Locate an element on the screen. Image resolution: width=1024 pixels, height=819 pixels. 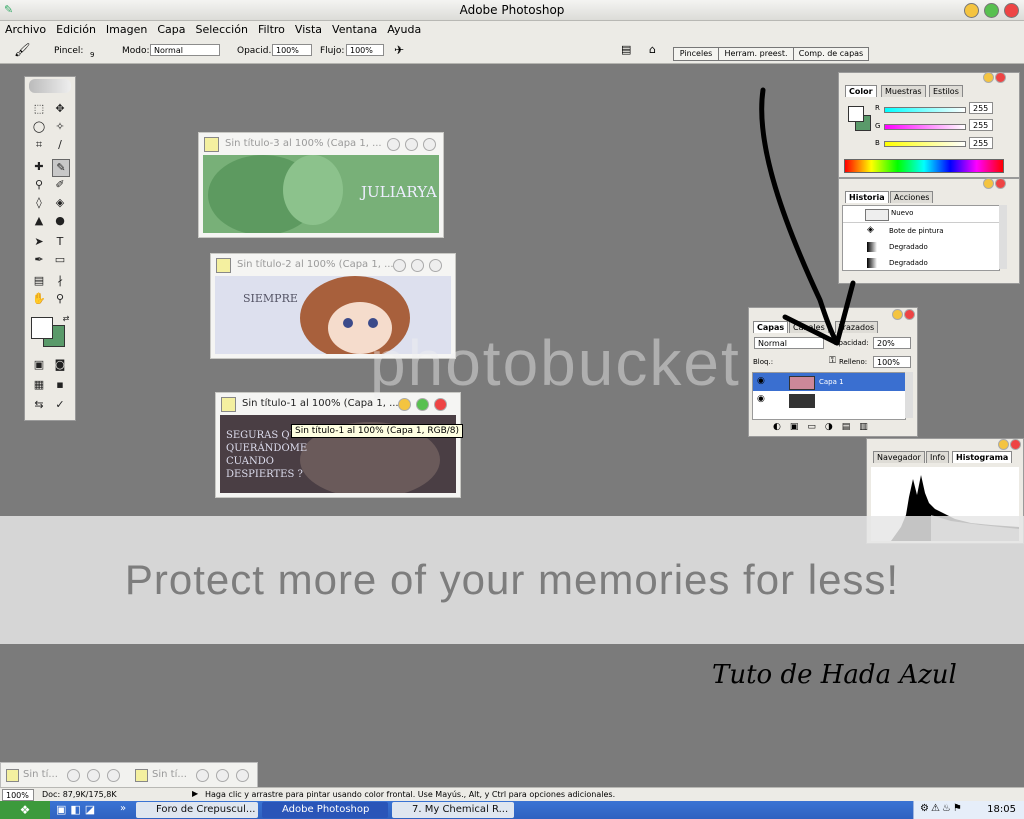
menu-filtro: Filtro is located at coordinates (271, 28).